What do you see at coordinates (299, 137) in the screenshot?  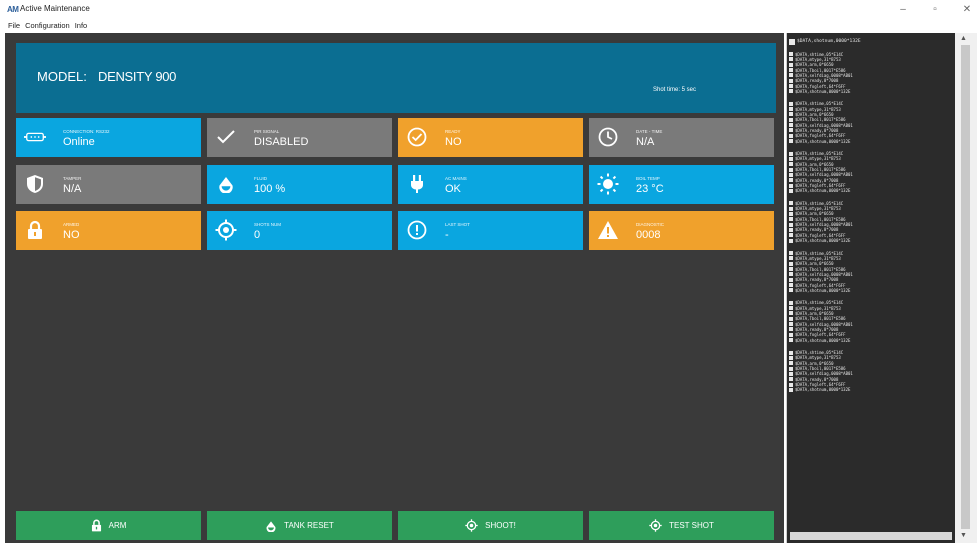 I see `tile-pir-signal: PIR SIGNAL DISABLED` at bounding box center [299, 137].